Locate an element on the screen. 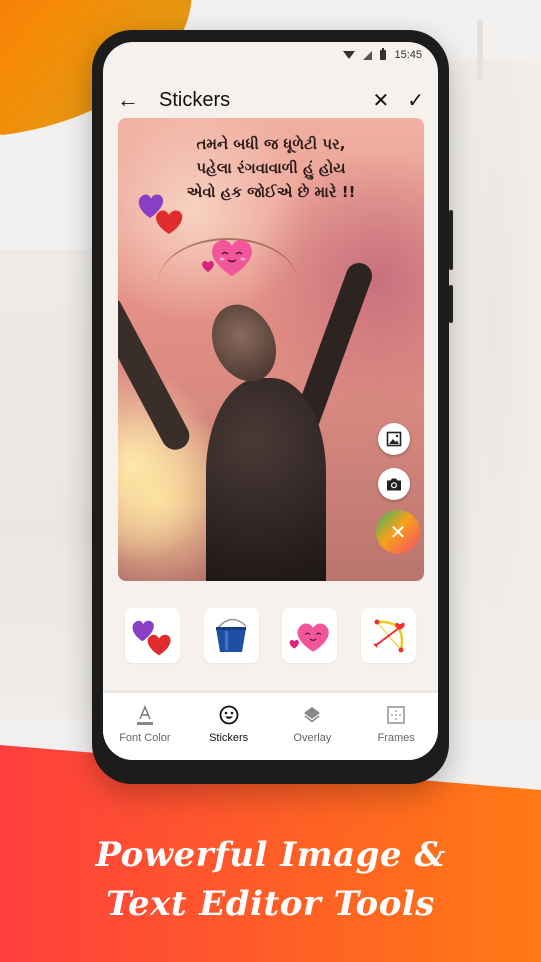  wifi-icon is located at coordinates (349, 55).